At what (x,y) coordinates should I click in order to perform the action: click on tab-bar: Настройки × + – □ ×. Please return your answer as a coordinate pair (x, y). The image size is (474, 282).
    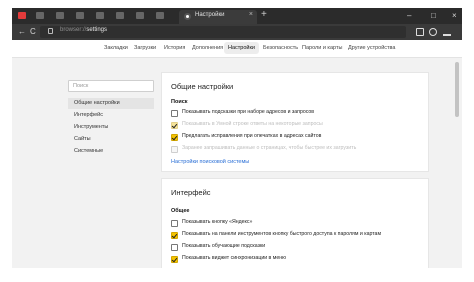
    Looking at the image, I should click on (237, 16).